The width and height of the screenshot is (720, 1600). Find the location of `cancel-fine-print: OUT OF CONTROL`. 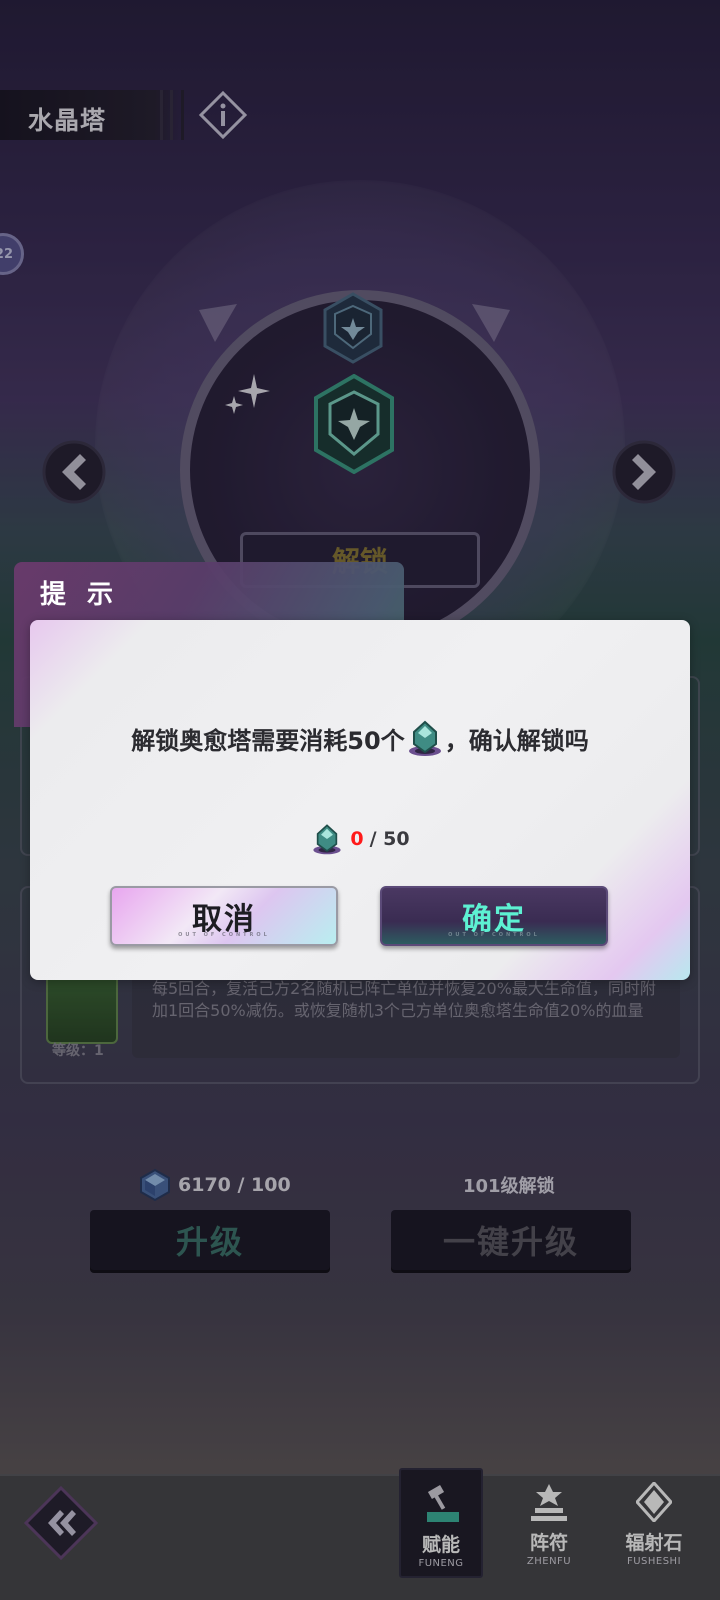

cancel-fine-print: OUT OF CONTROL is located at coordinates (224, 935).